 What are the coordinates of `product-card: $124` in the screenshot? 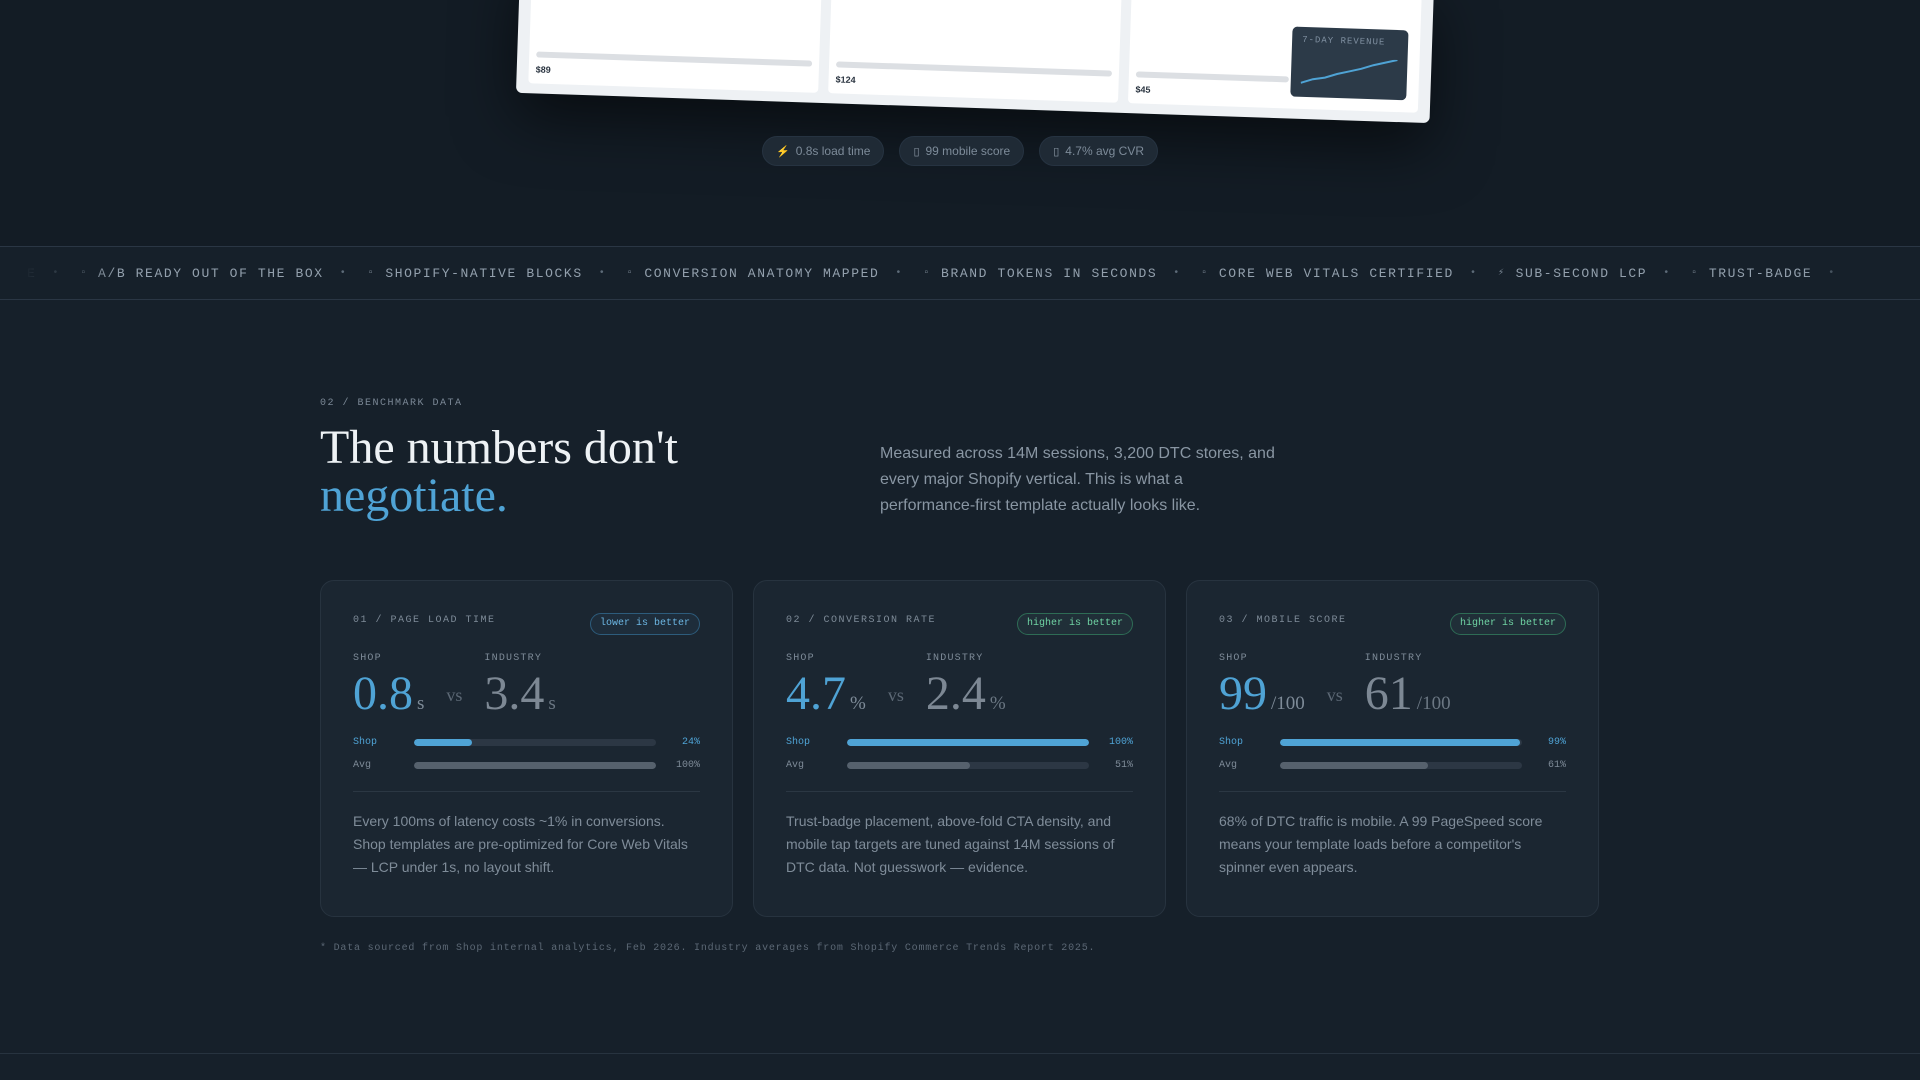 It's located at (975, 51).